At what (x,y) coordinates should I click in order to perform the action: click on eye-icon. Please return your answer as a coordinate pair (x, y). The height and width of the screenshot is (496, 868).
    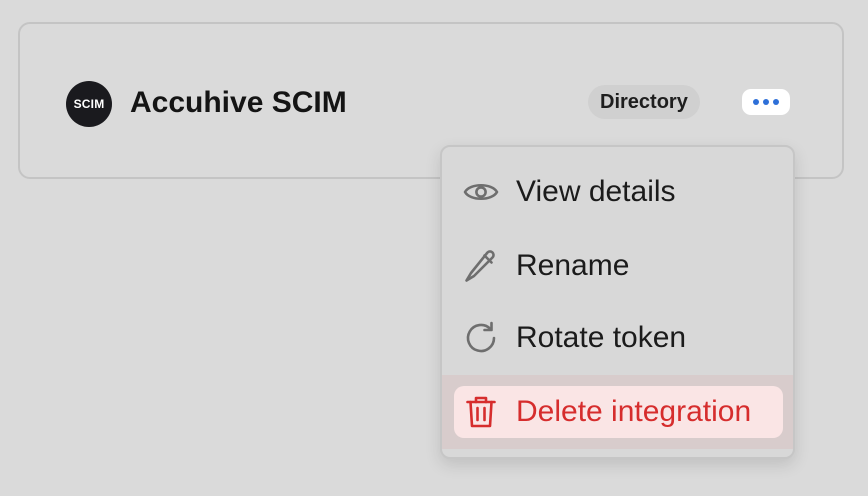
    Looking at the image, I should click on (481, 192).